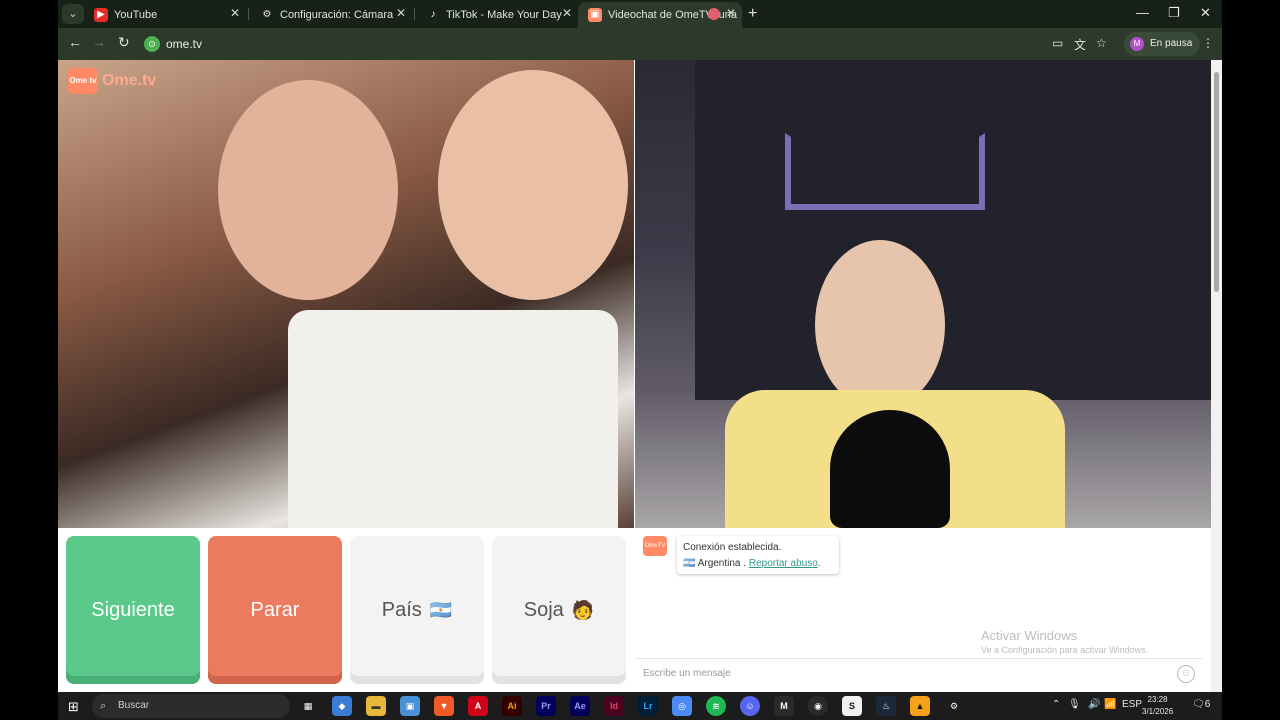  I want to click on recording-icon, so click(714, 14).